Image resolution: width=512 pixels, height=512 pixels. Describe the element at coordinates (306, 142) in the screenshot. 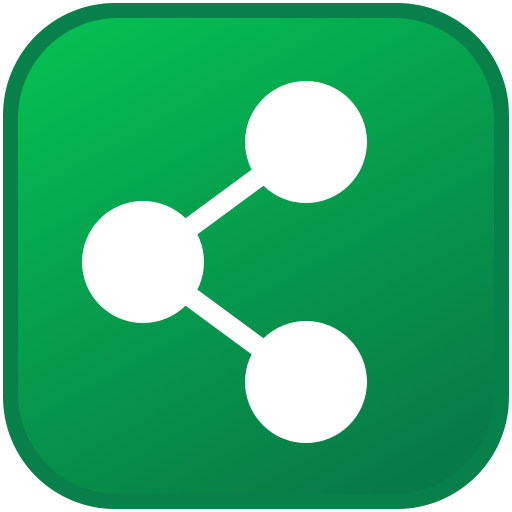

I see `share-node-top` at that location.